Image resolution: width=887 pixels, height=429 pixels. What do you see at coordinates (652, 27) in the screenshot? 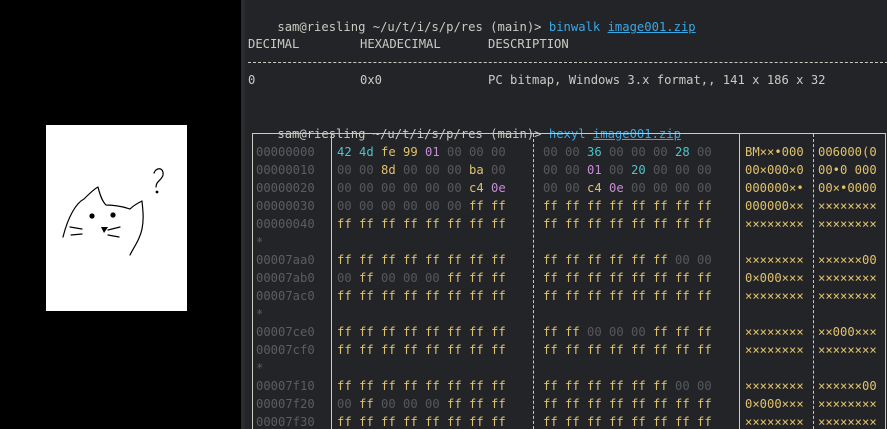
I see `command-argument-link: image001.zip` at bounding box center [652, 27].